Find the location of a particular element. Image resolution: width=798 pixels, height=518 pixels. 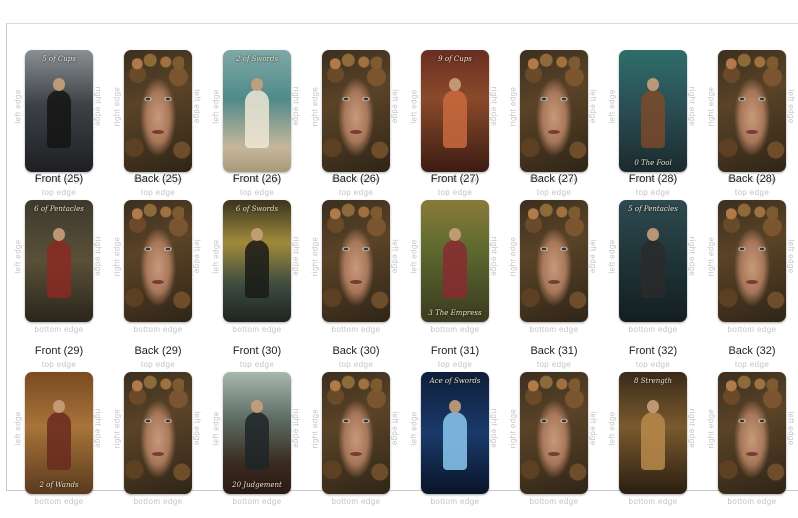

card-front-image: 20 Judgement is located at coordinates (257, 433).